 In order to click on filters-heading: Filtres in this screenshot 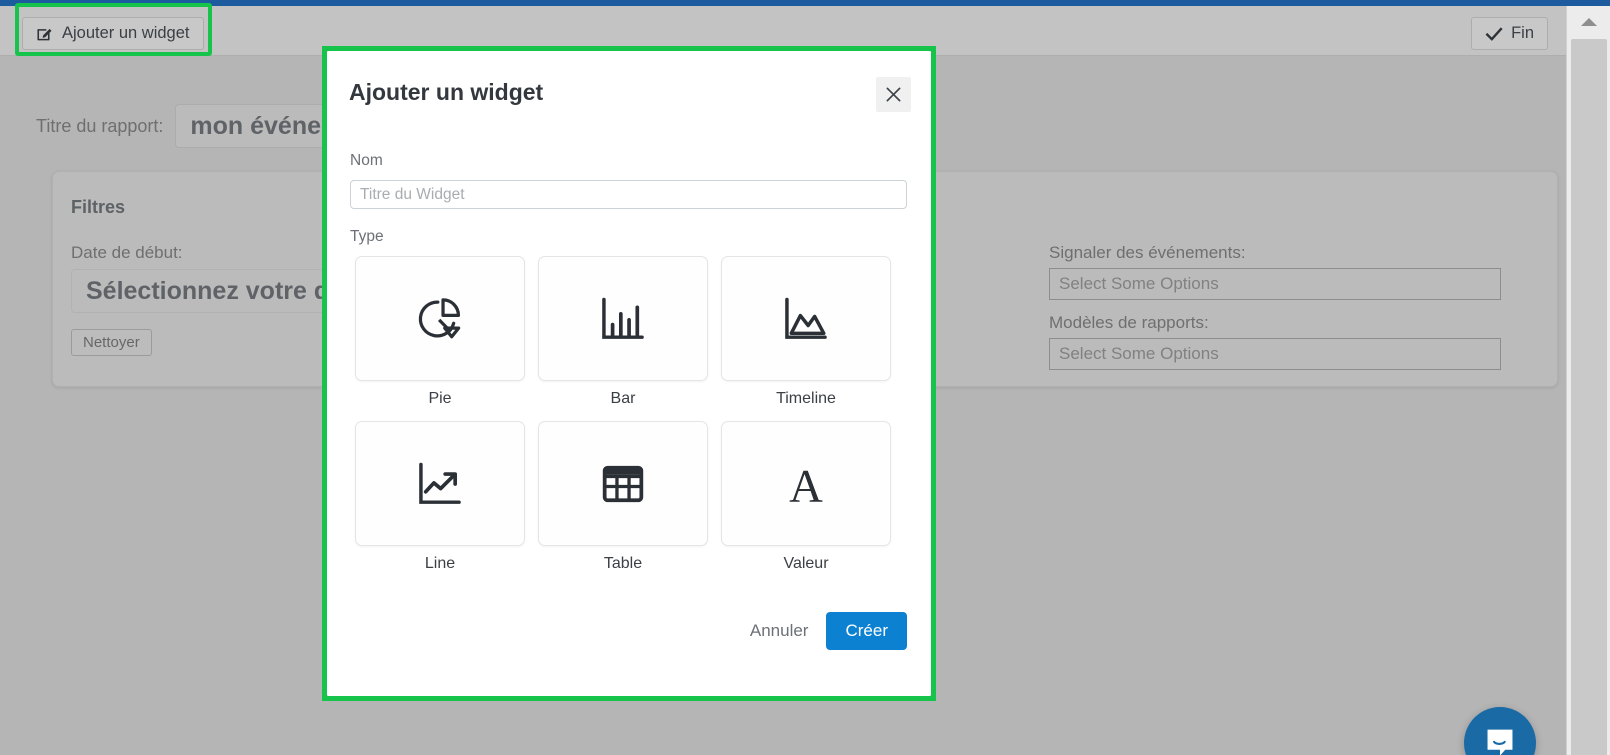, I will do `click(98, 207)`.